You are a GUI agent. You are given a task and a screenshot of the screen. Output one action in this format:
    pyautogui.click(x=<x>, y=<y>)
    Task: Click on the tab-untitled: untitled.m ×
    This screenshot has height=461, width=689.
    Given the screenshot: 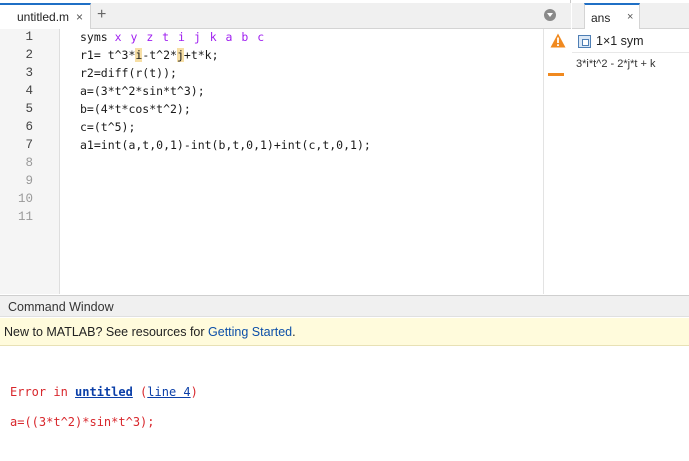 What is the action you would take?
    pyautogui.click(x=45, y=16)
    